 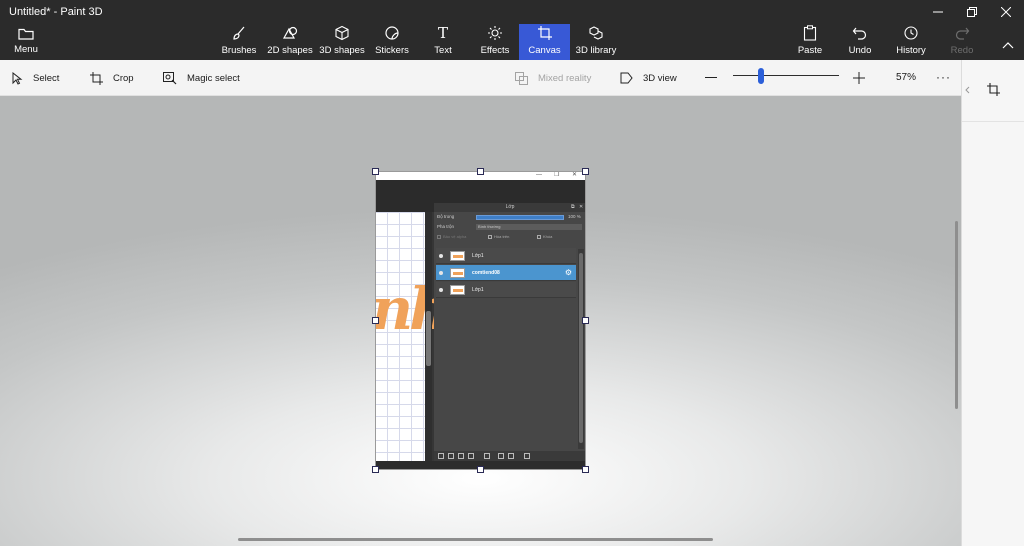 I want to click on sticker-icon, so click(x=392, y=33).